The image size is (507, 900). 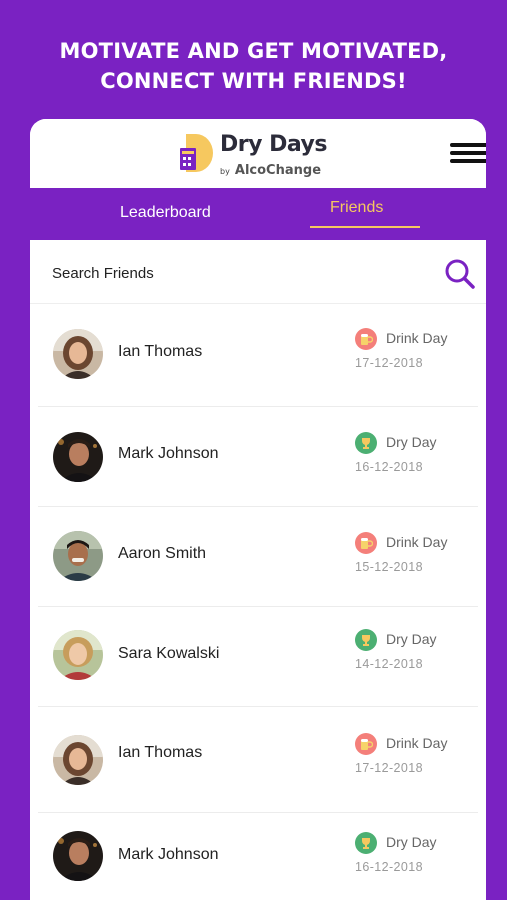 I want to click on tab-leaderboard: Leaderboard, so click(x=166, y=214).